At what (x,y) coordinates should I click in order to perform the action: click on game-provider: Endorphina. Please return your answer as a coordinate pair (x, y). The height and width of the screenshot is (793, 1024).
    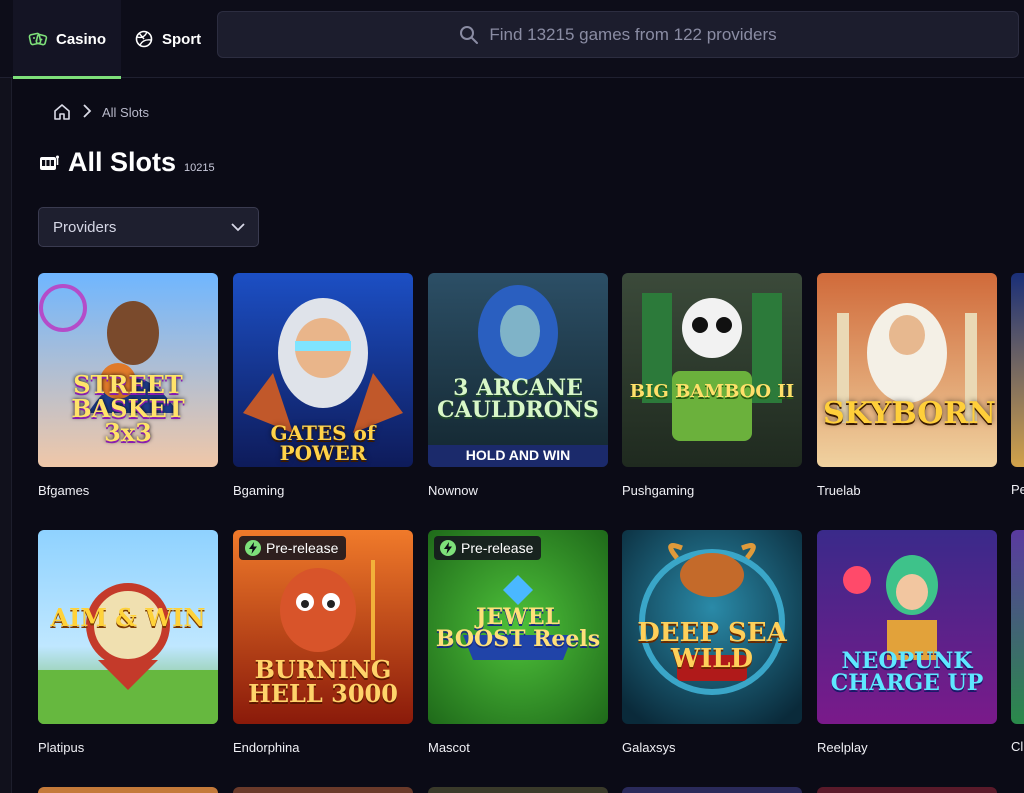
    Looking at the image, I should click on (266, 747).